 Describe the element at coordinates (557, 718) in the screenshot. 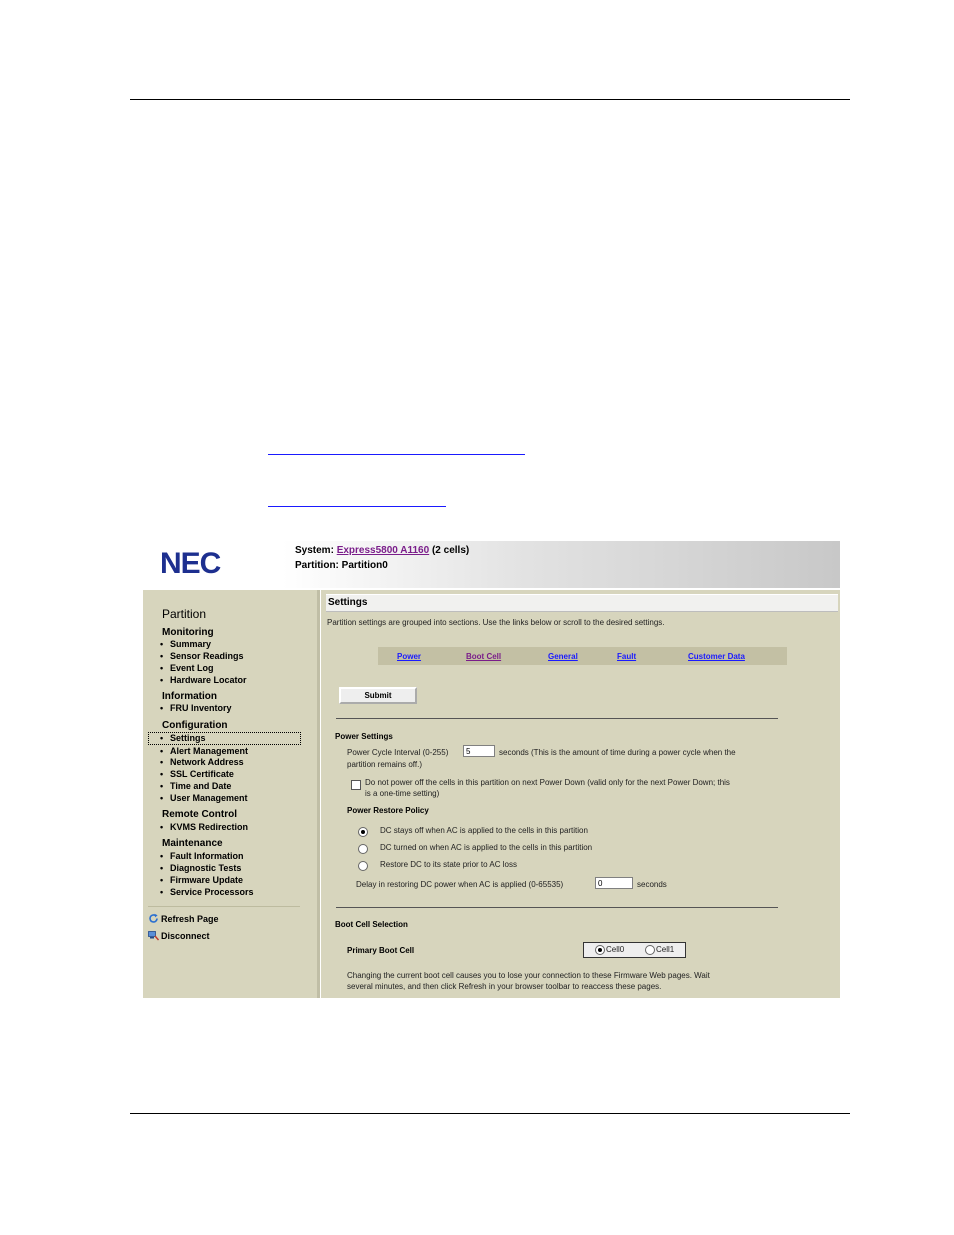

I see `divider-top` at that location.